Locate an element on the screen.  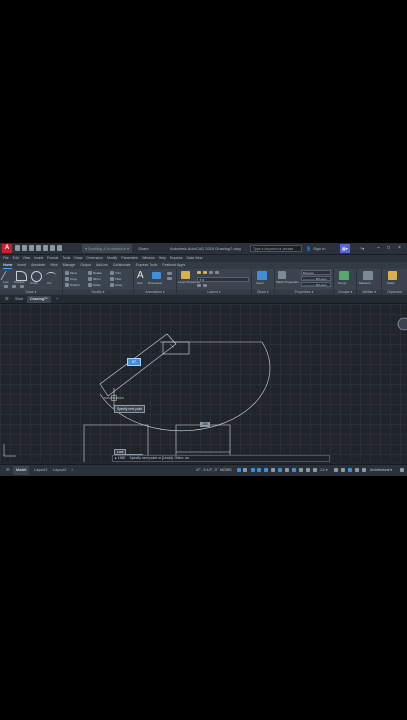
tab-manage: Manage is located at coordinates (69, 265).